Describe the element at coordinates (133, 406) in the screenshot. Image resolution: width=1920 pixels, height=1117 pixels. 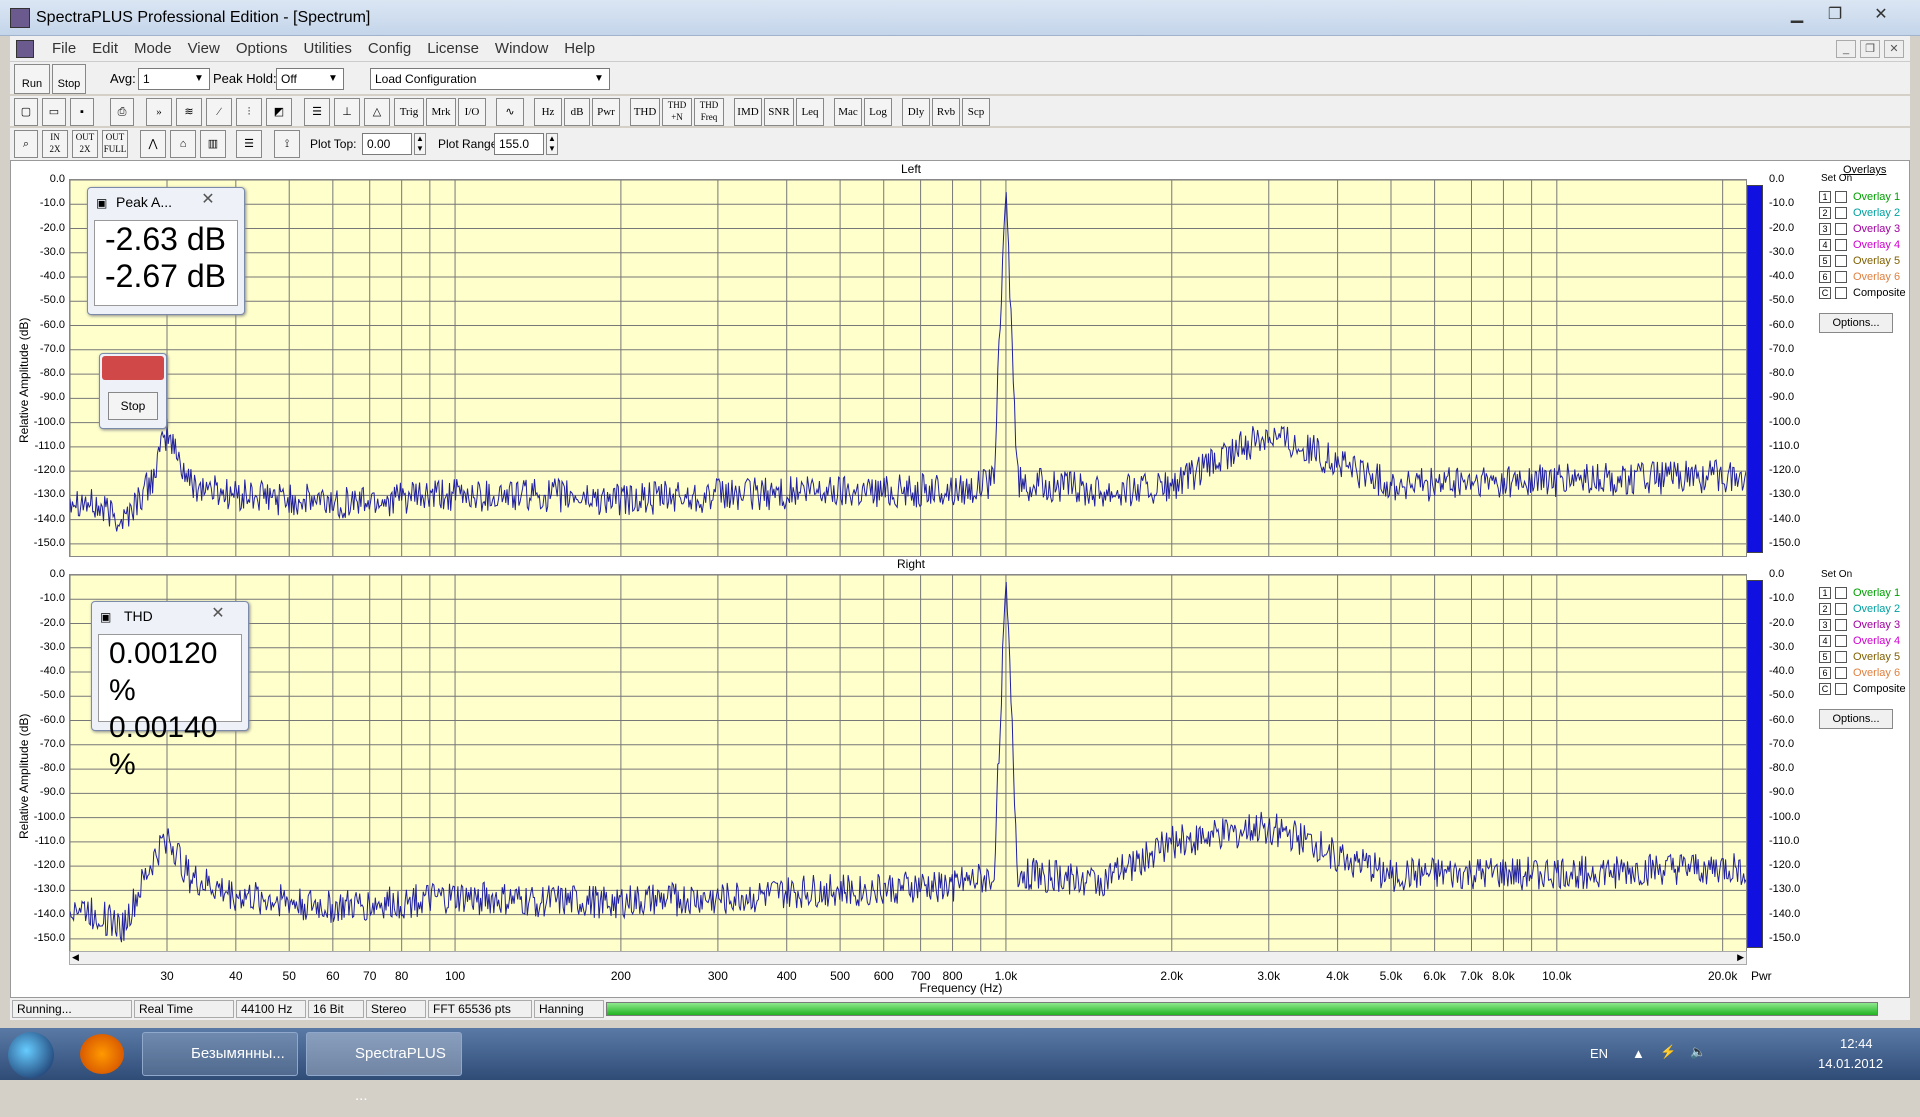
I see `stop-acquisition-button: Stop` at that location.